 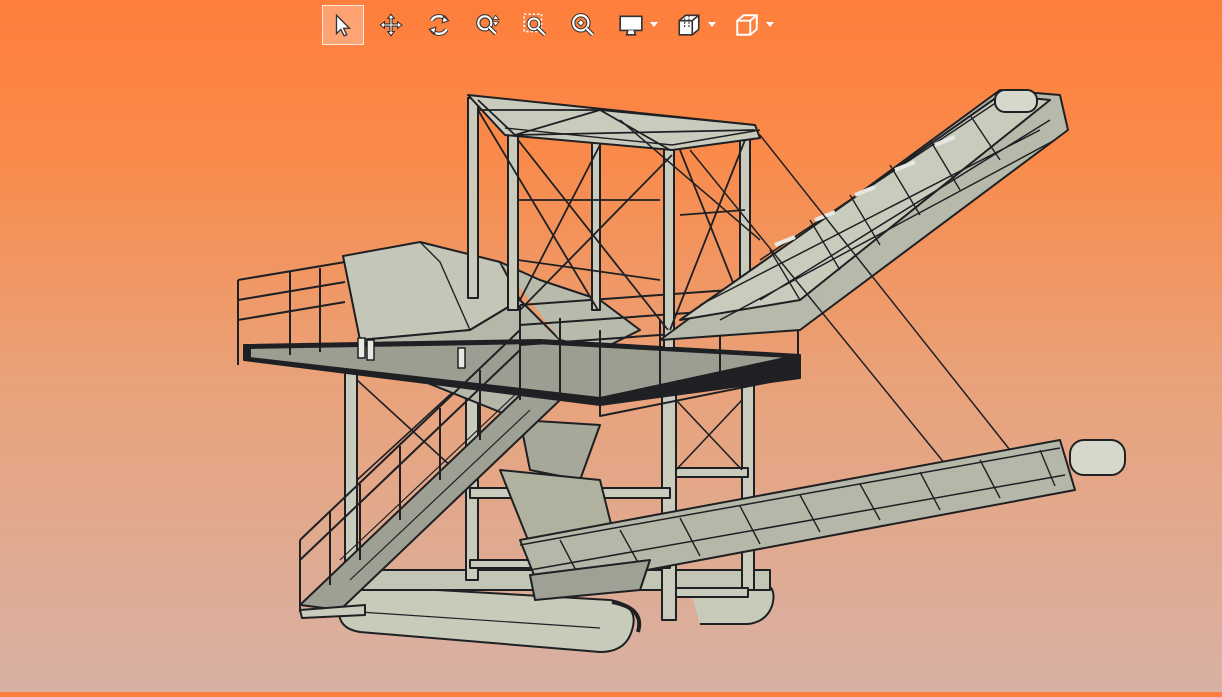 I want to click on section-view-button, so click(x=689, y=25).